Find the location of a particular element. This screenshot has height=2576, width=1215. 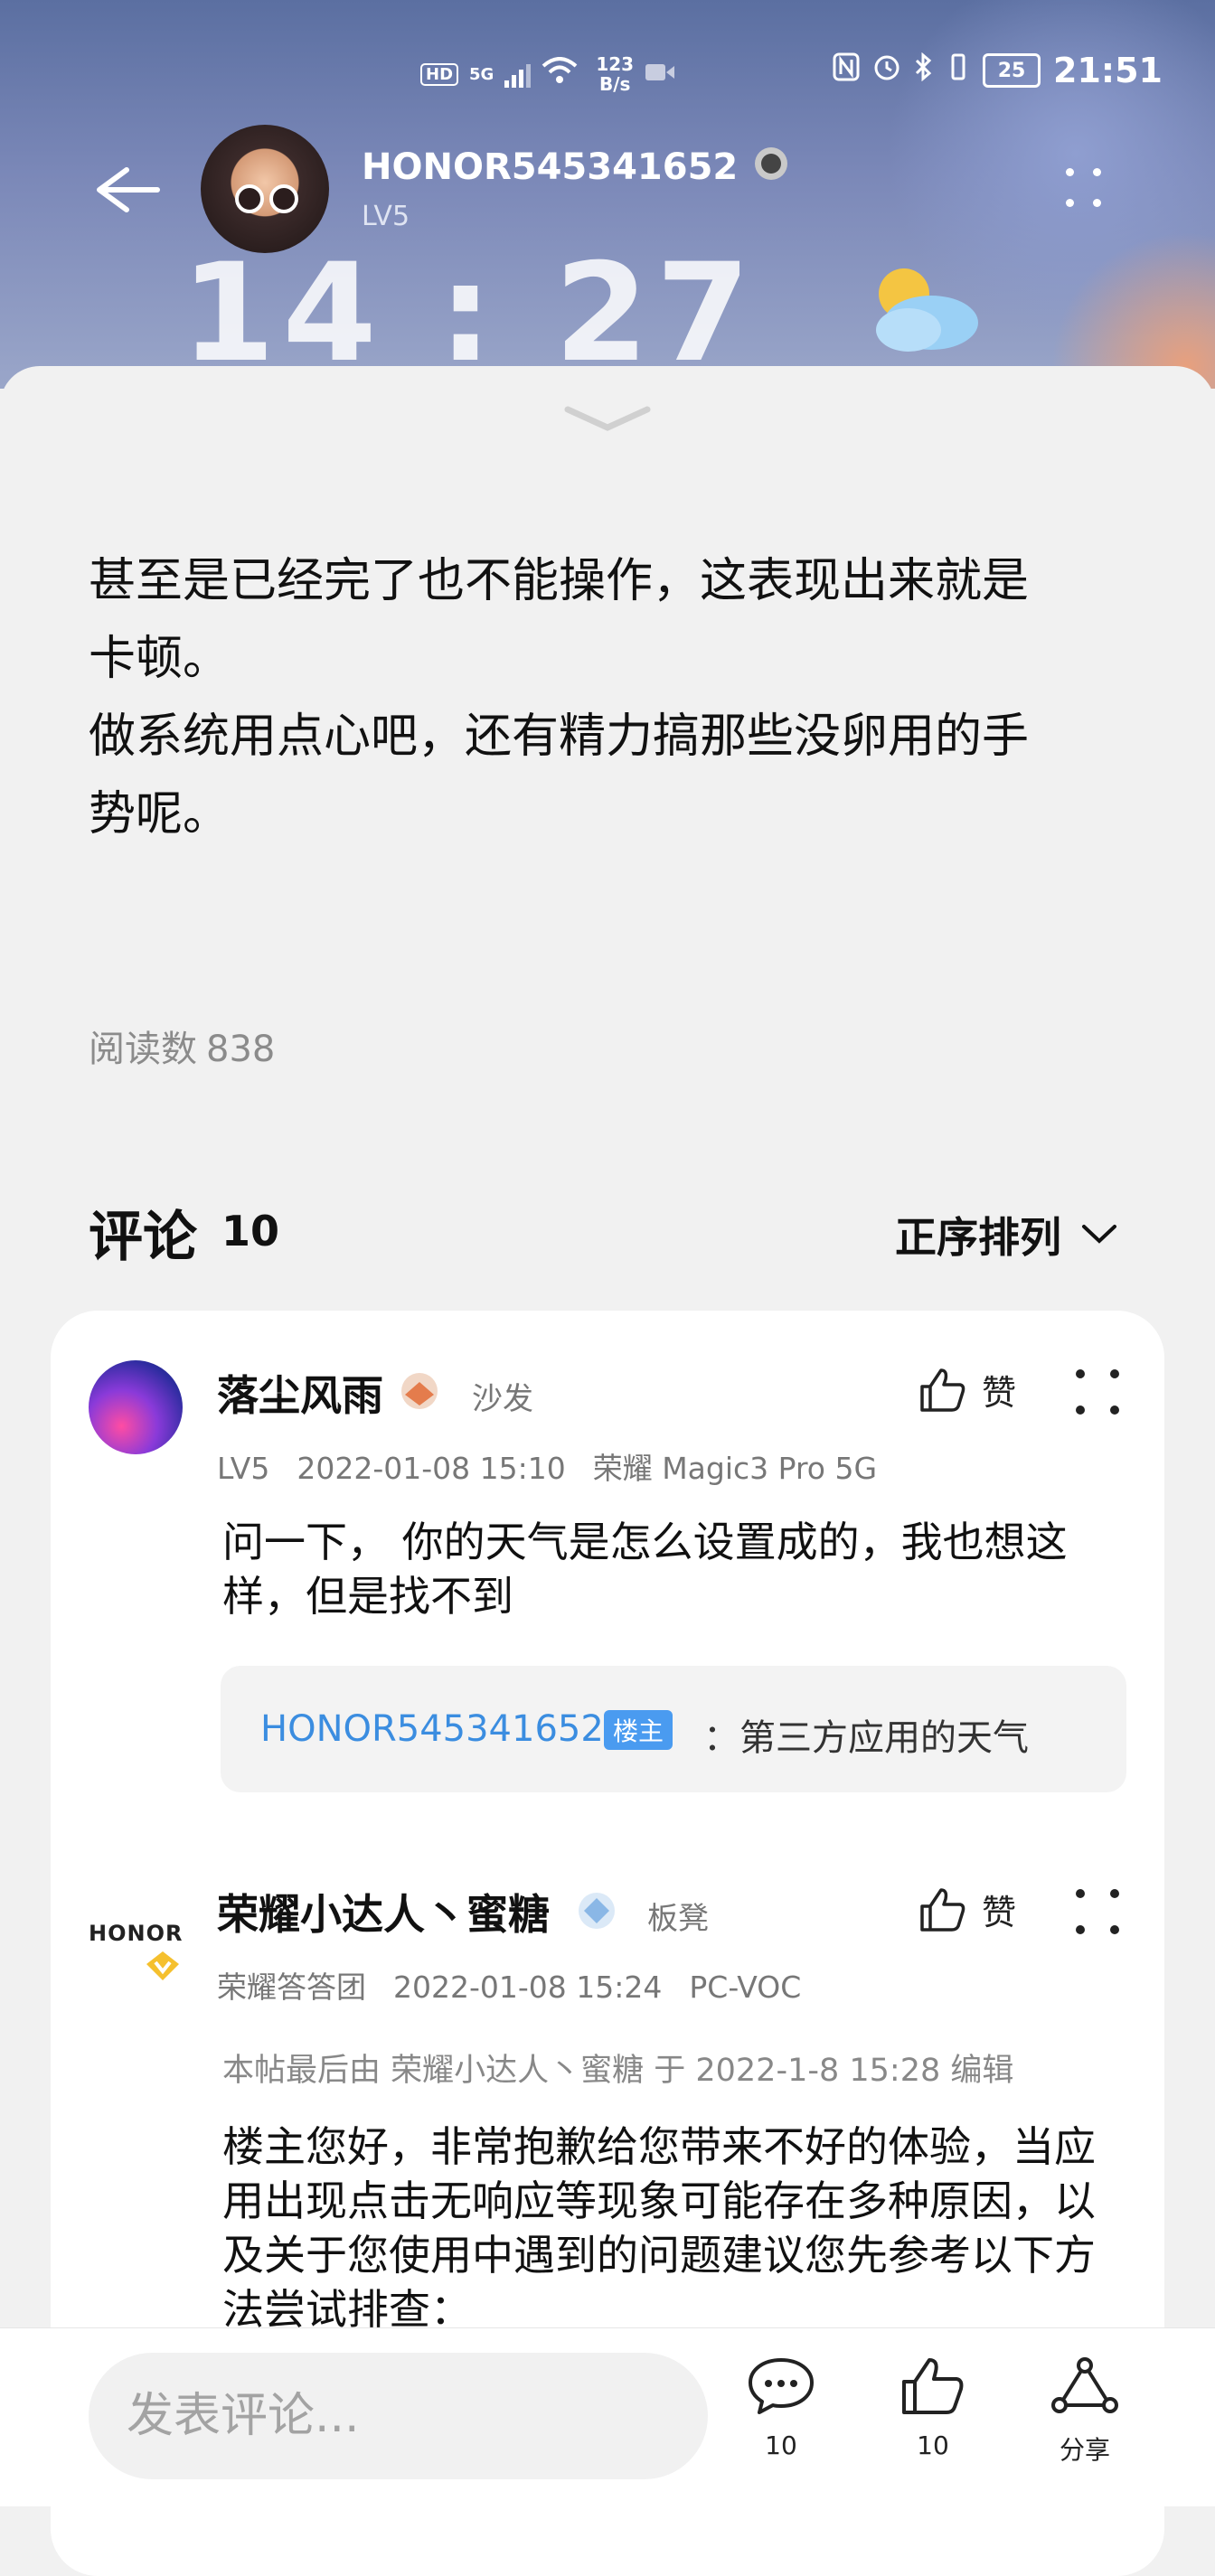

author-badge-icon is located at coordinates (771, 164).